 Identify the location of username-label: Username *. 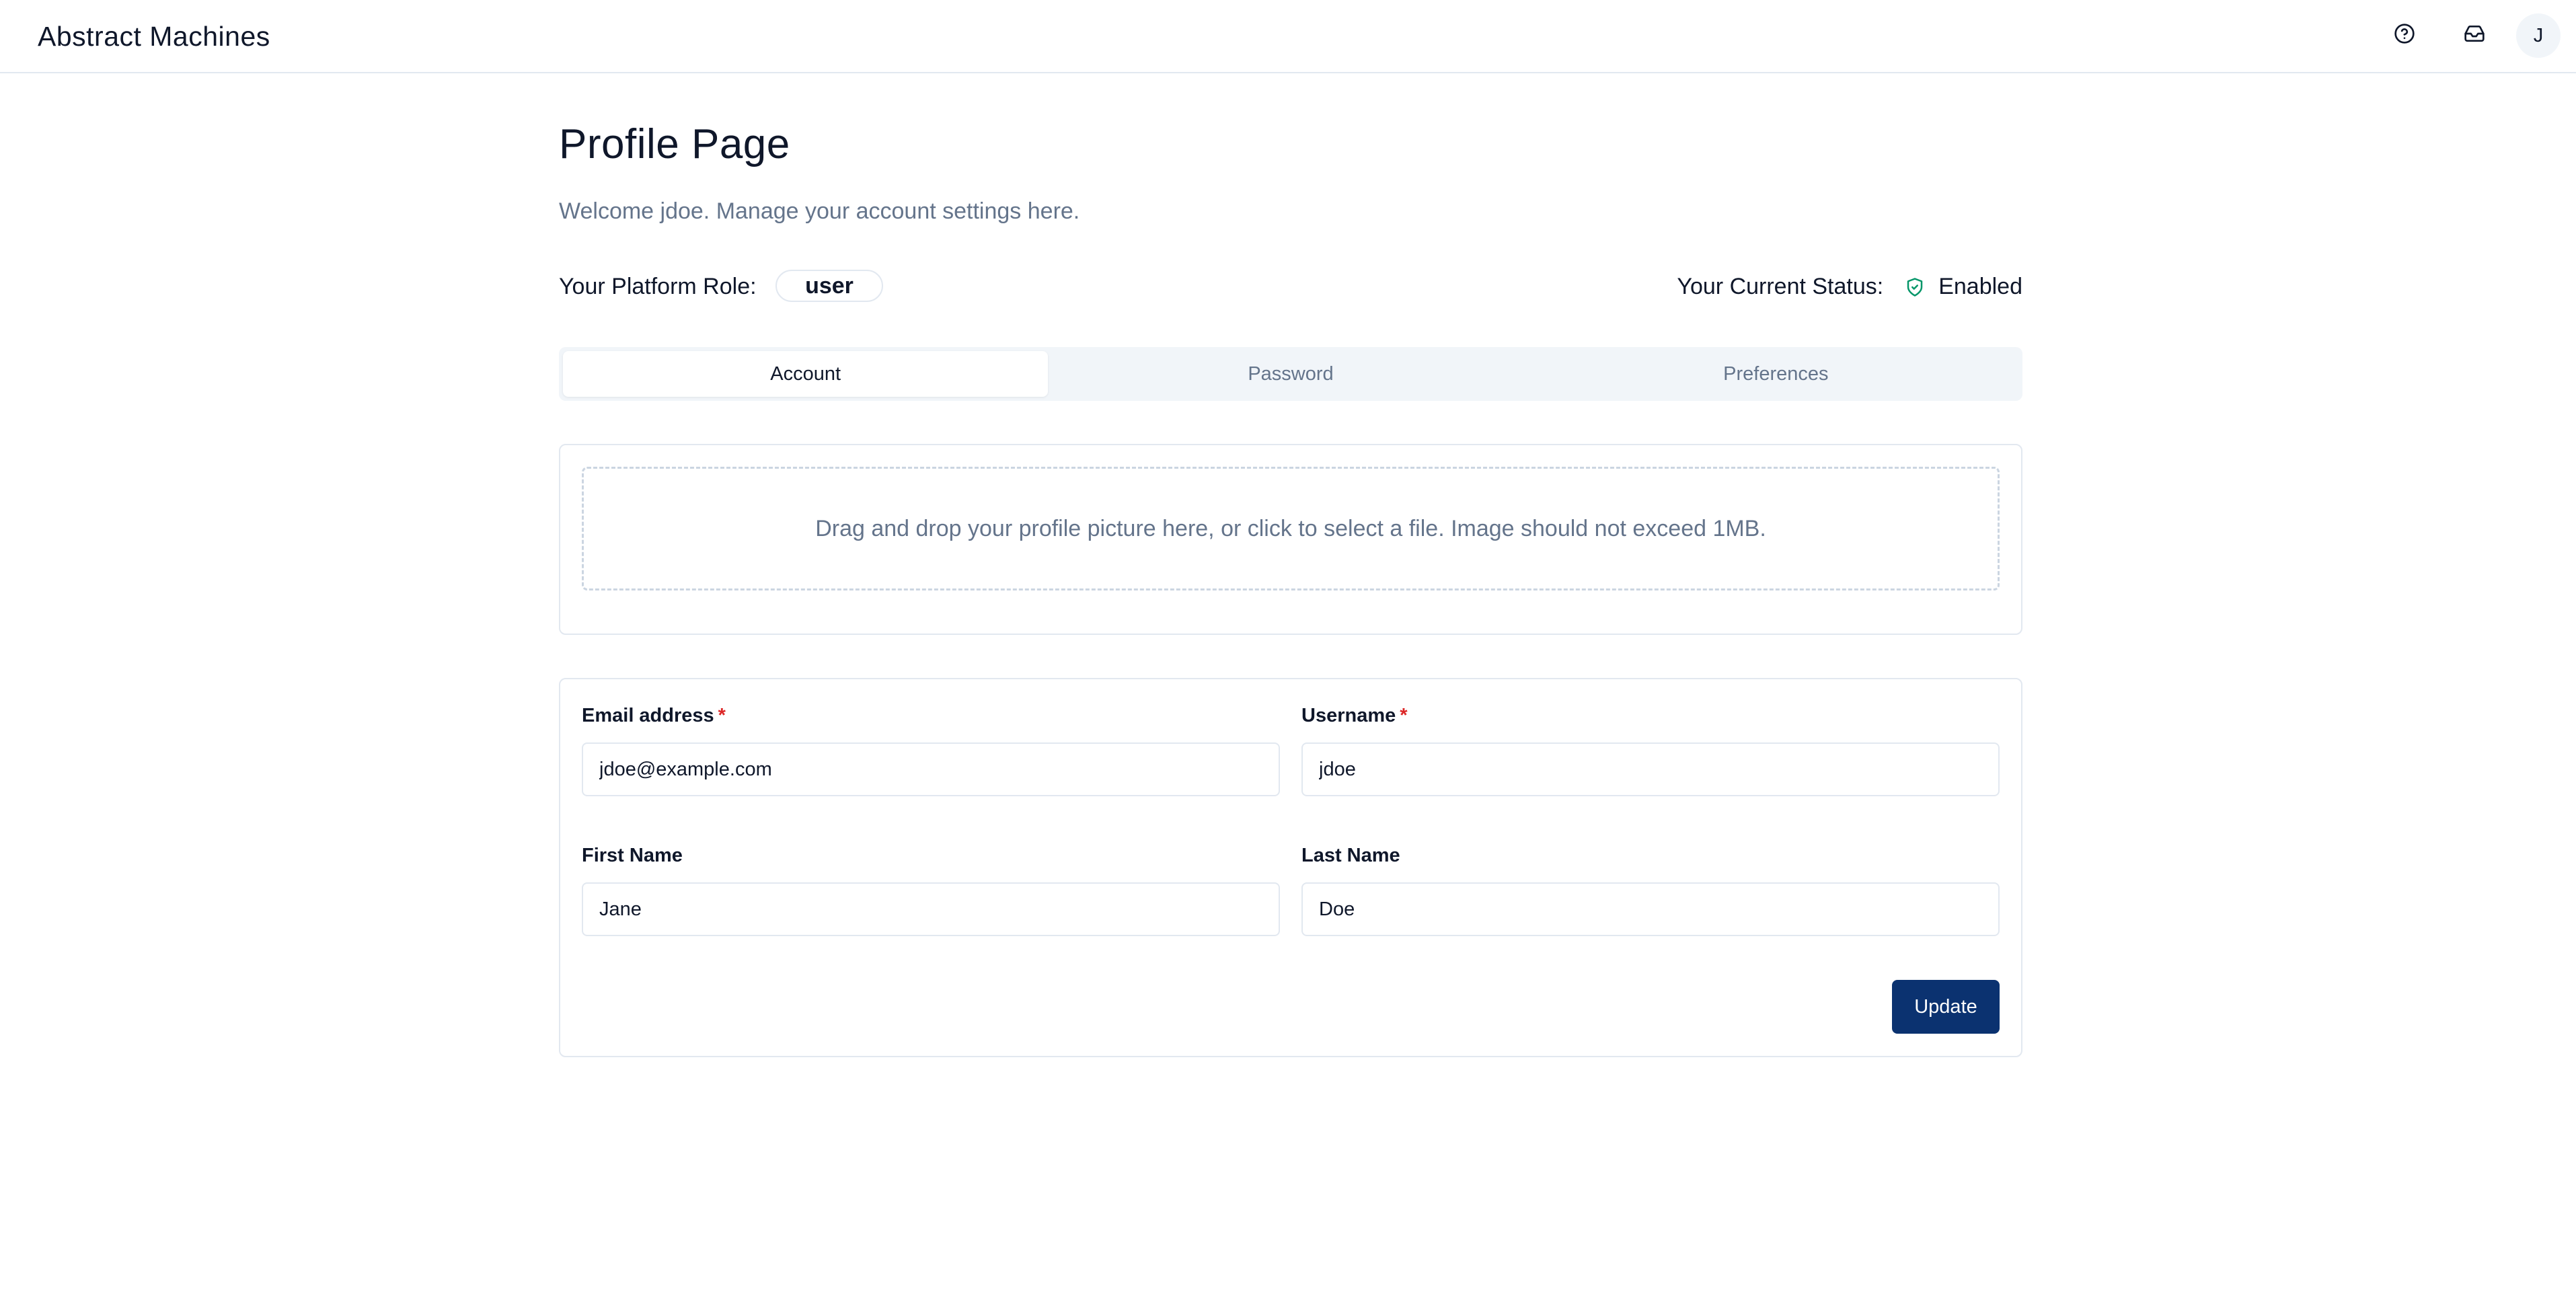
(1354, 716).